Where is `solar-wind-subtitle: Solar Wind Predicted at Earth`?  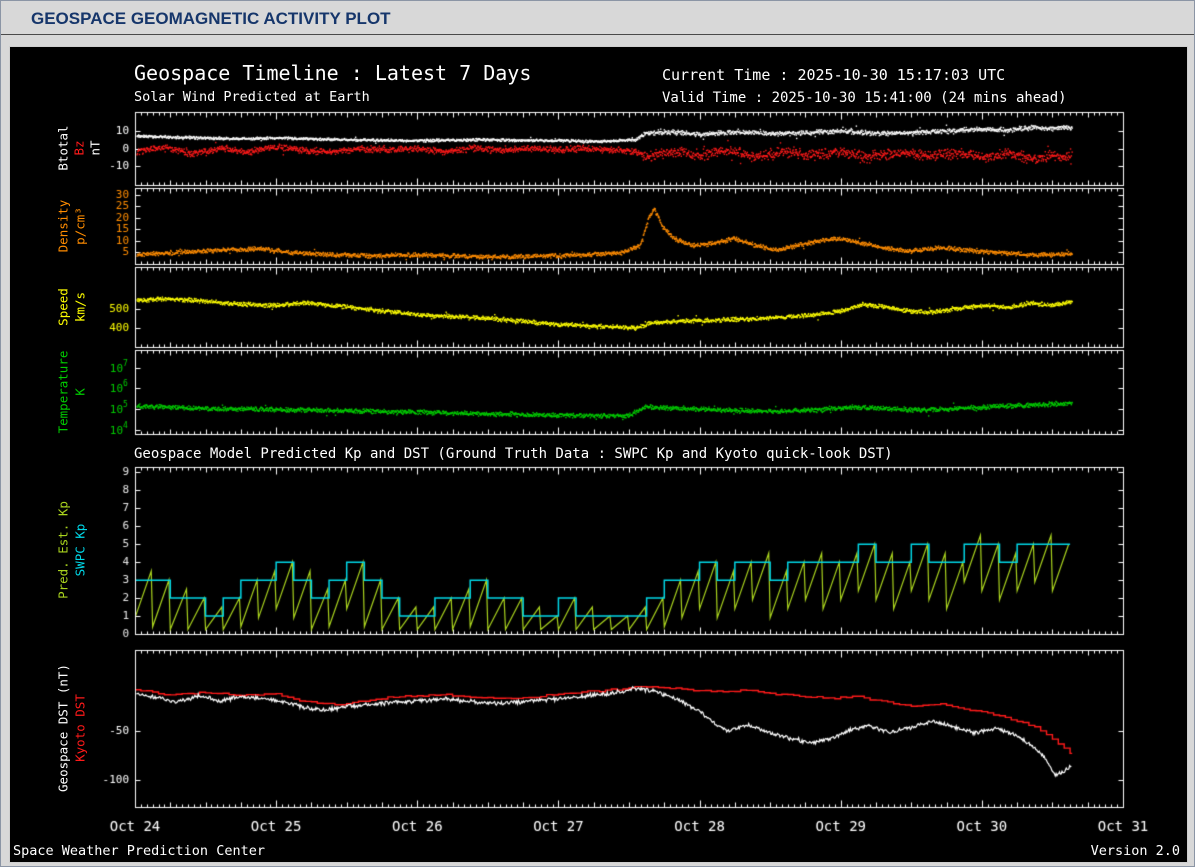
solar-wind-subtitle: Solar Wind Predicted at Earth is located at coordinates (252, 97).